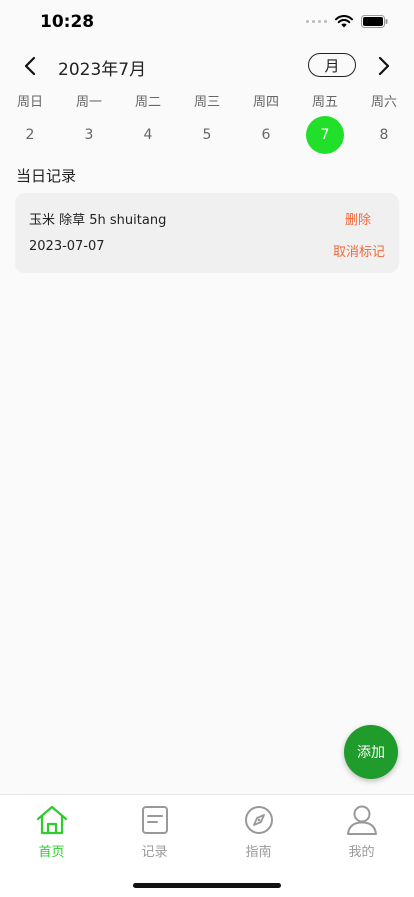 This screenshot has width=414, height=897. Describe the element at coordinates (30, 123) in the screenshot. I see `day-sunday: 周日 2` at that location.